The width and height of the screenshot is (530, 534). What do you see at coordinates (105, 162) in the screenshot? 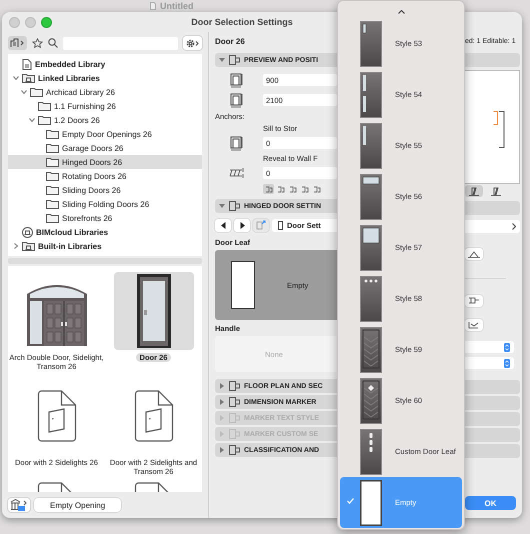
I see `tree-item: Hinged Doors 26` at bounding box center [105, 162].